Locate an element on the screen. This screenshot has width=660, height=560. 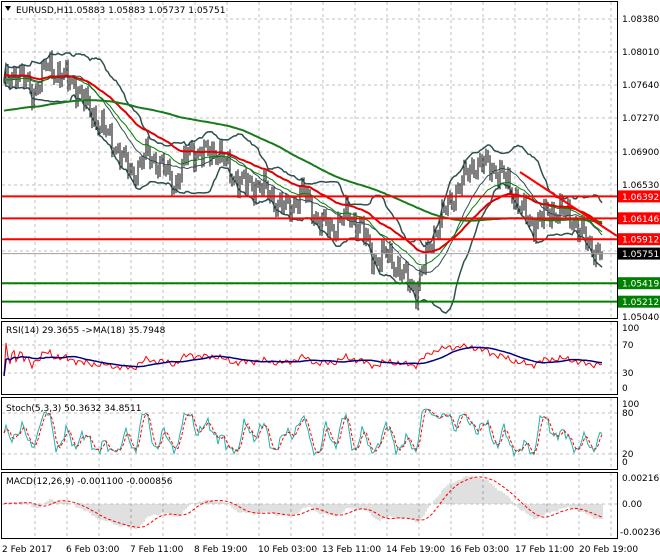
price-tick: 1.07270 is located at coordinates (640, 119).